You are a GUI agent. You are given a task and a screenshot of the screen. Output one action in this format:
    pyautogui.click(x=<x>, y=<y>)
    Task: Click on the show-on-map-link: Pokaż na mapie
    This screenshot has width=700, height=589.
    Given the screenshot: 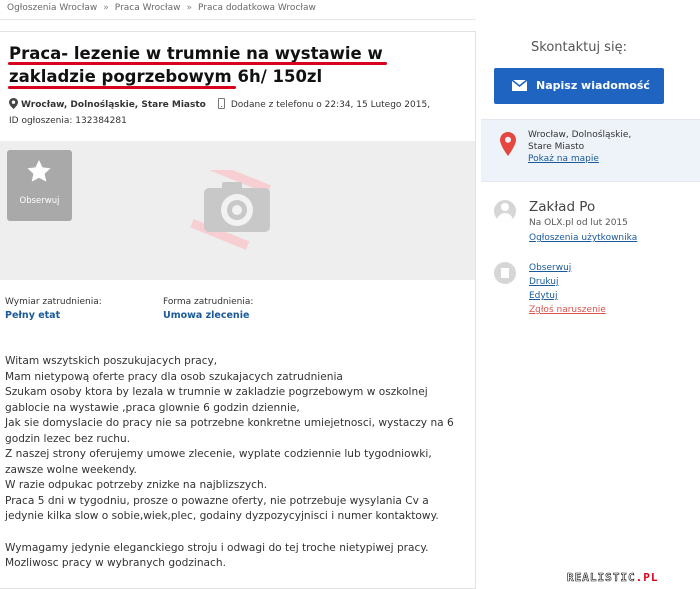 What is the action you would take?
    pyautogui.click(x=579, y=159)
    